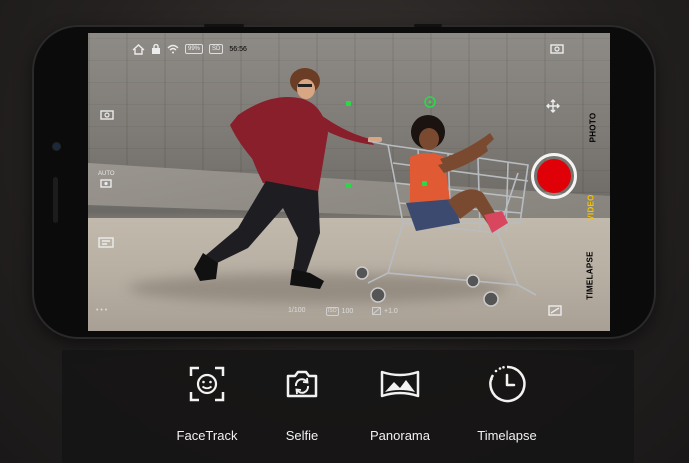 The width and height of the screenshot is (689, 463). What do you see at coordinates (106, 183) in the screenshot?
I see `auto-mode-icon` at bounding box center [106, 183].